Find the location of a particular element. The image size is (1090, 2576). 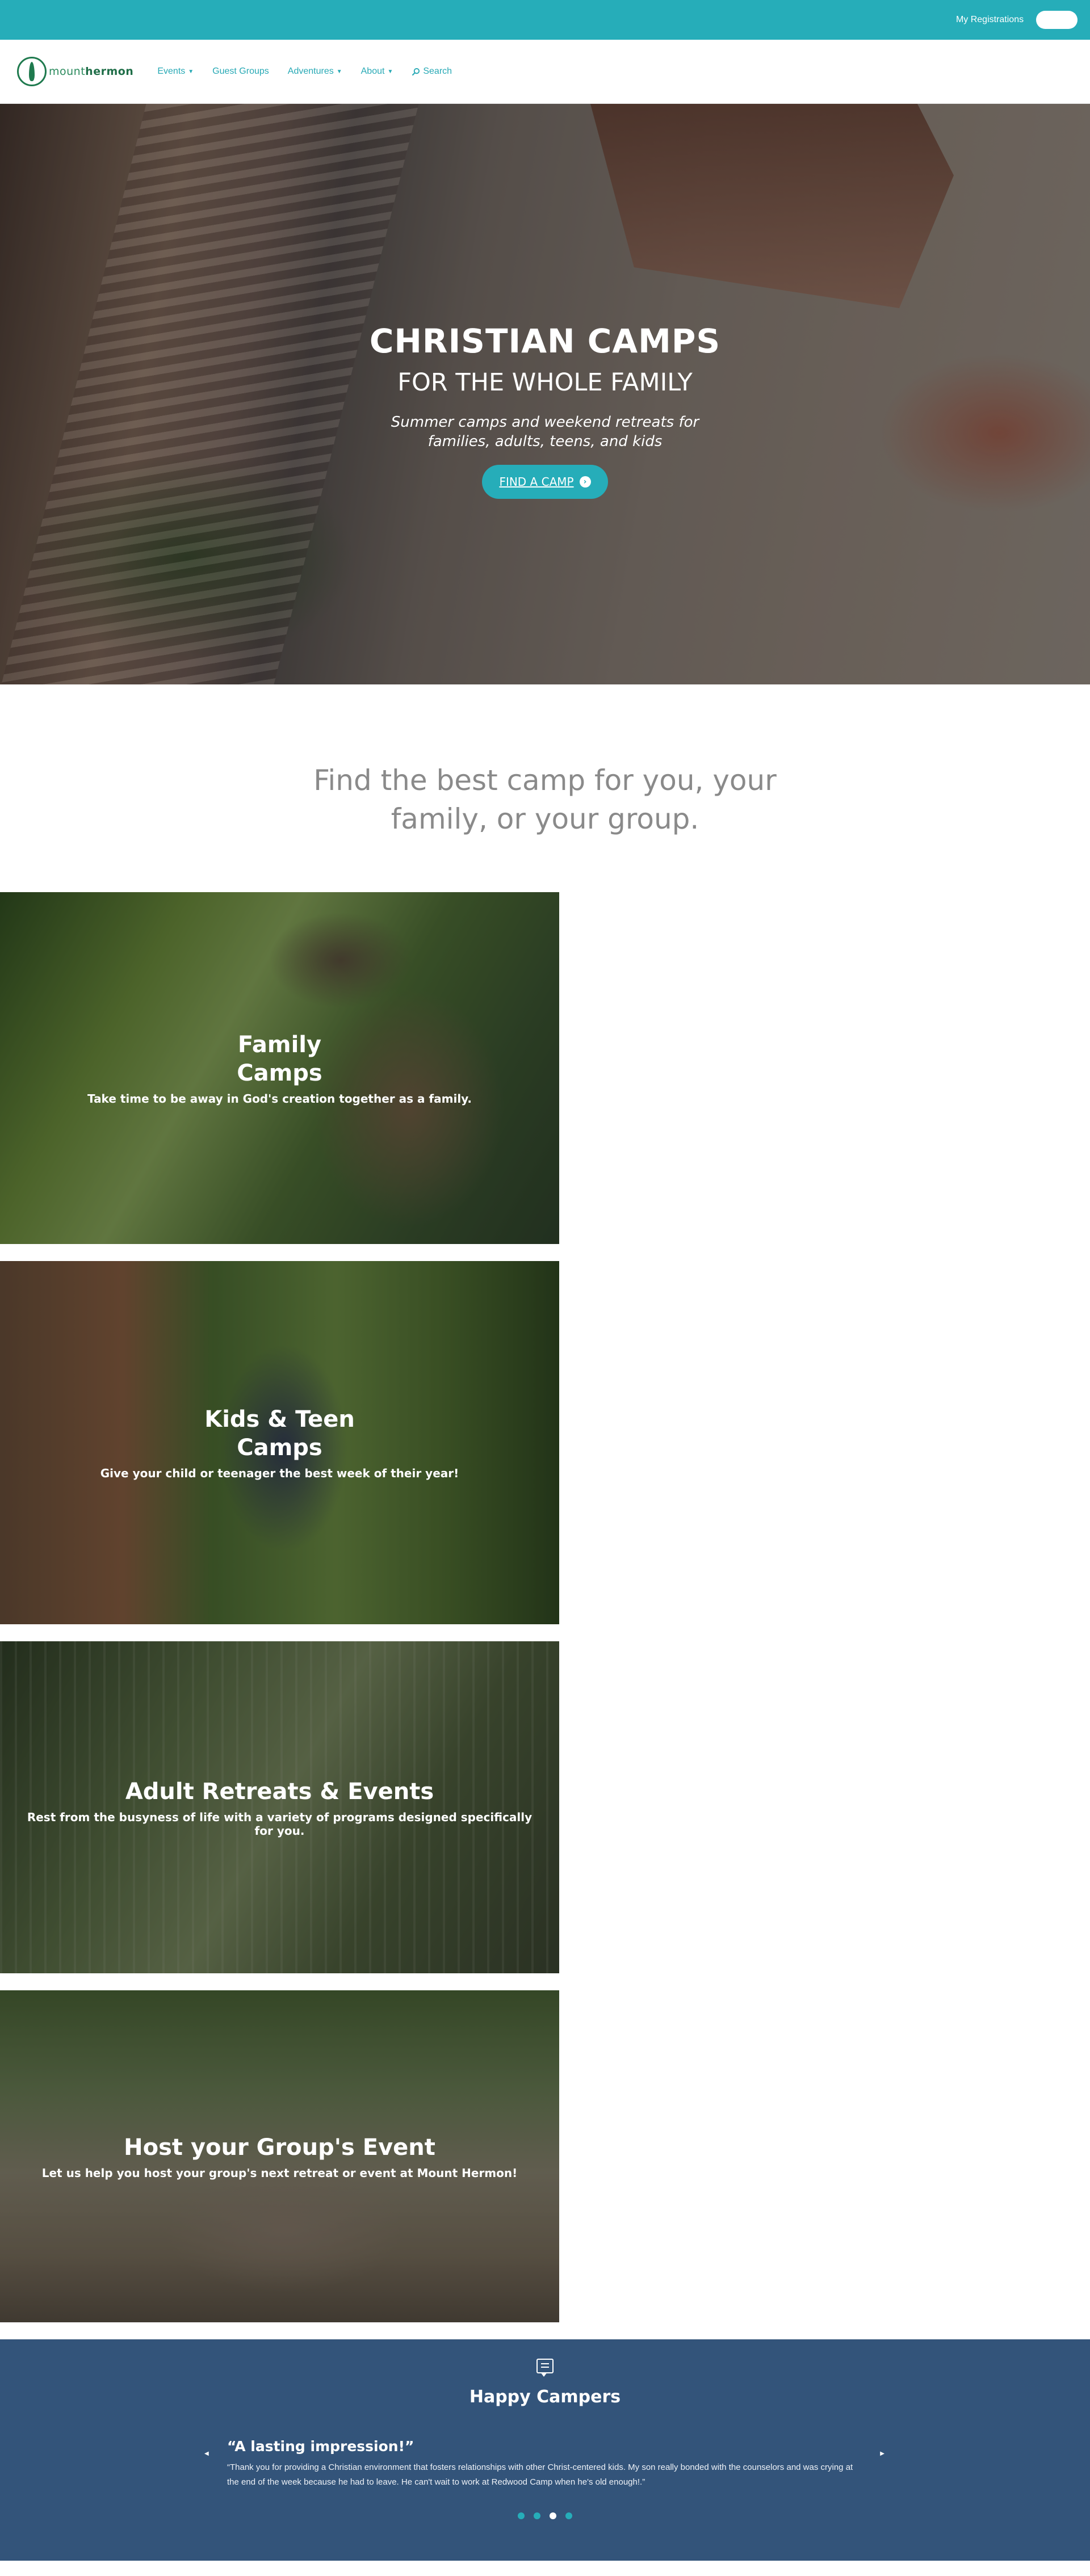

card-title: Kids & Teen Camps is located at coordinates (280, 1433).